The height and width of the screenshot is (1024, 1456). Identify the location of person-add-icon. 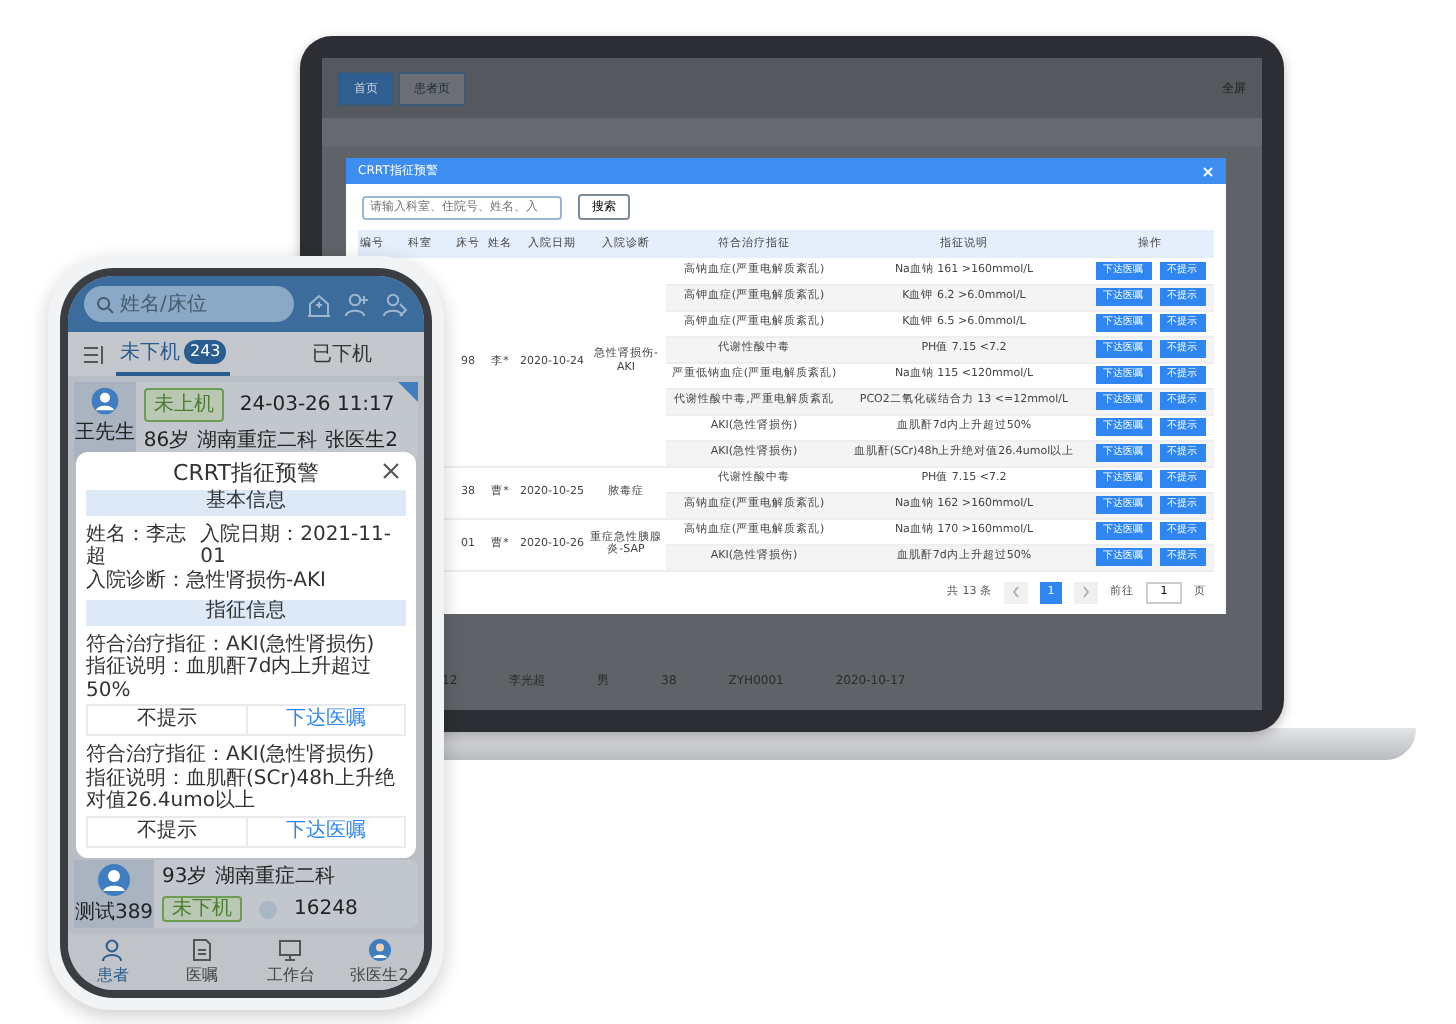
(357, 304).